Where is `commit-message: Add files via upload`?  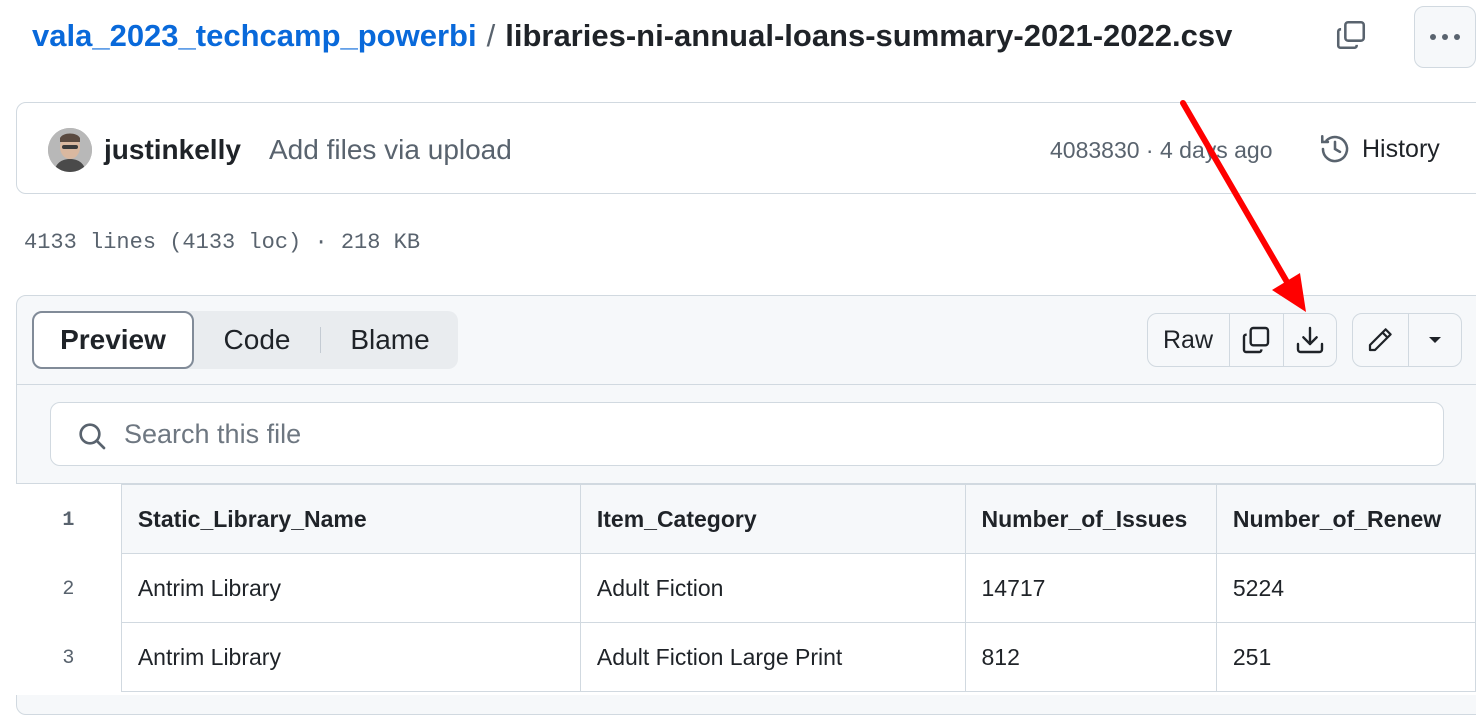
commit-message: Add files via upload is located at coordinates (390, 150).